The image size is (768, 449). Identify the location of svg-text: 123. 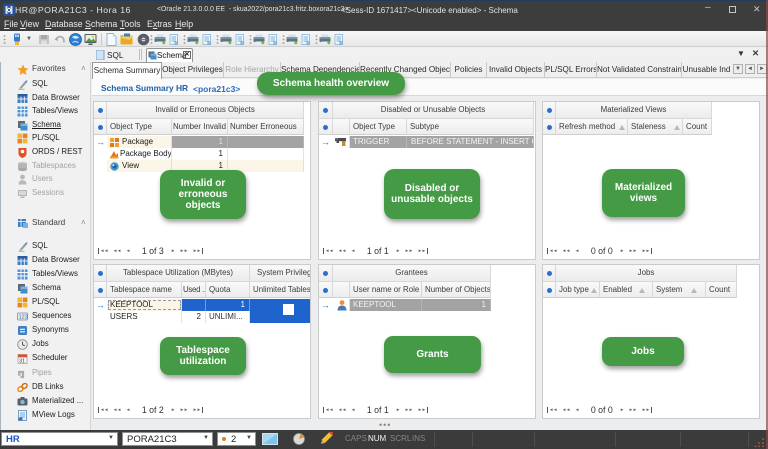
(23, 318).